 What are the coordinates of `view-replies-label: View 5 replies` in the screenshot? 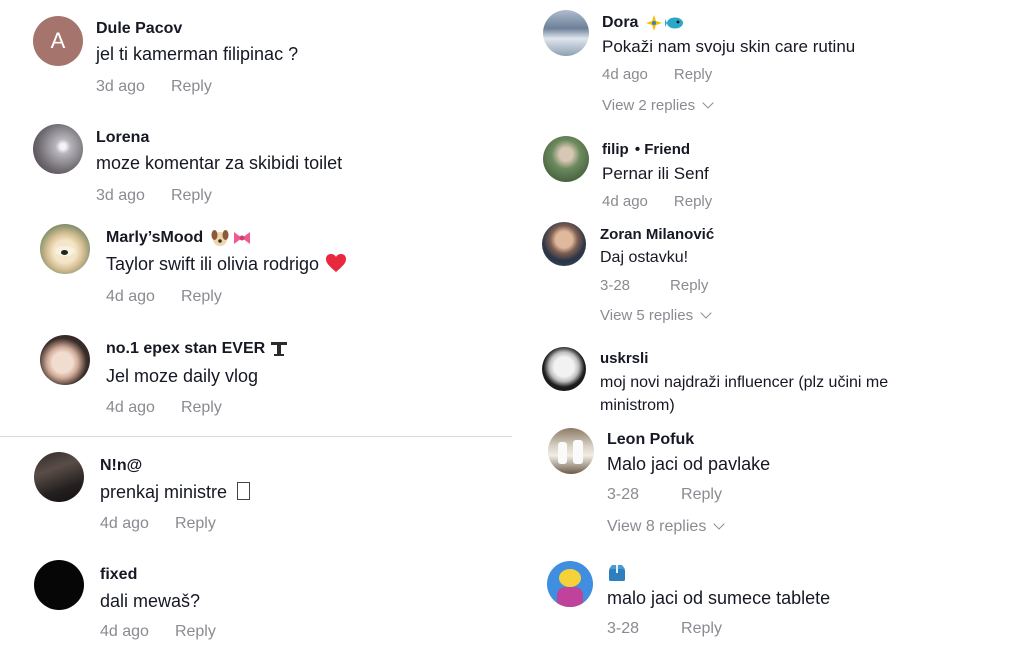 It's located at (647, 315).